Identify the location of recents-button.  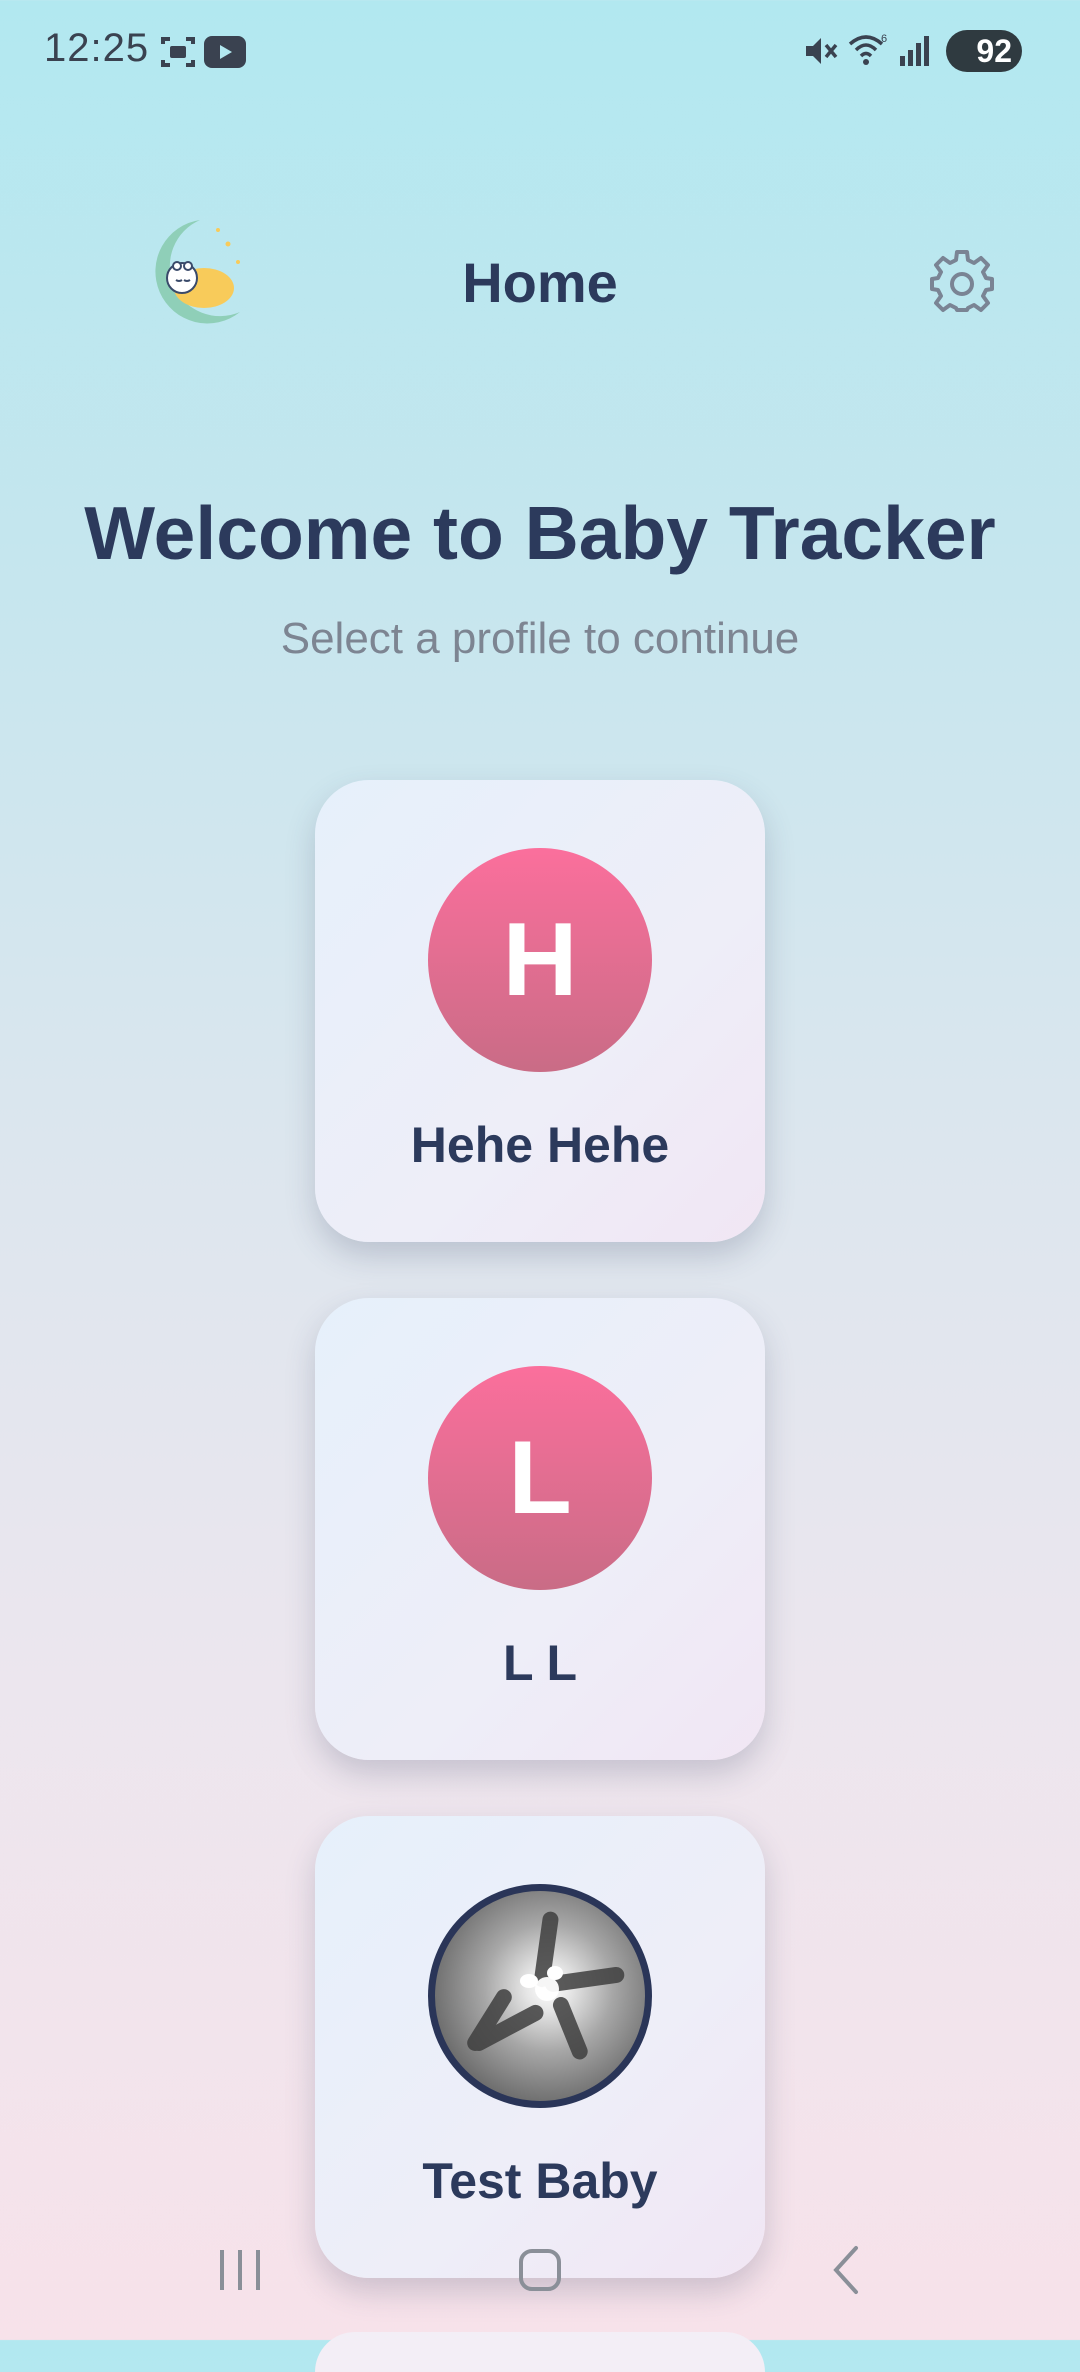
(240, 2270).